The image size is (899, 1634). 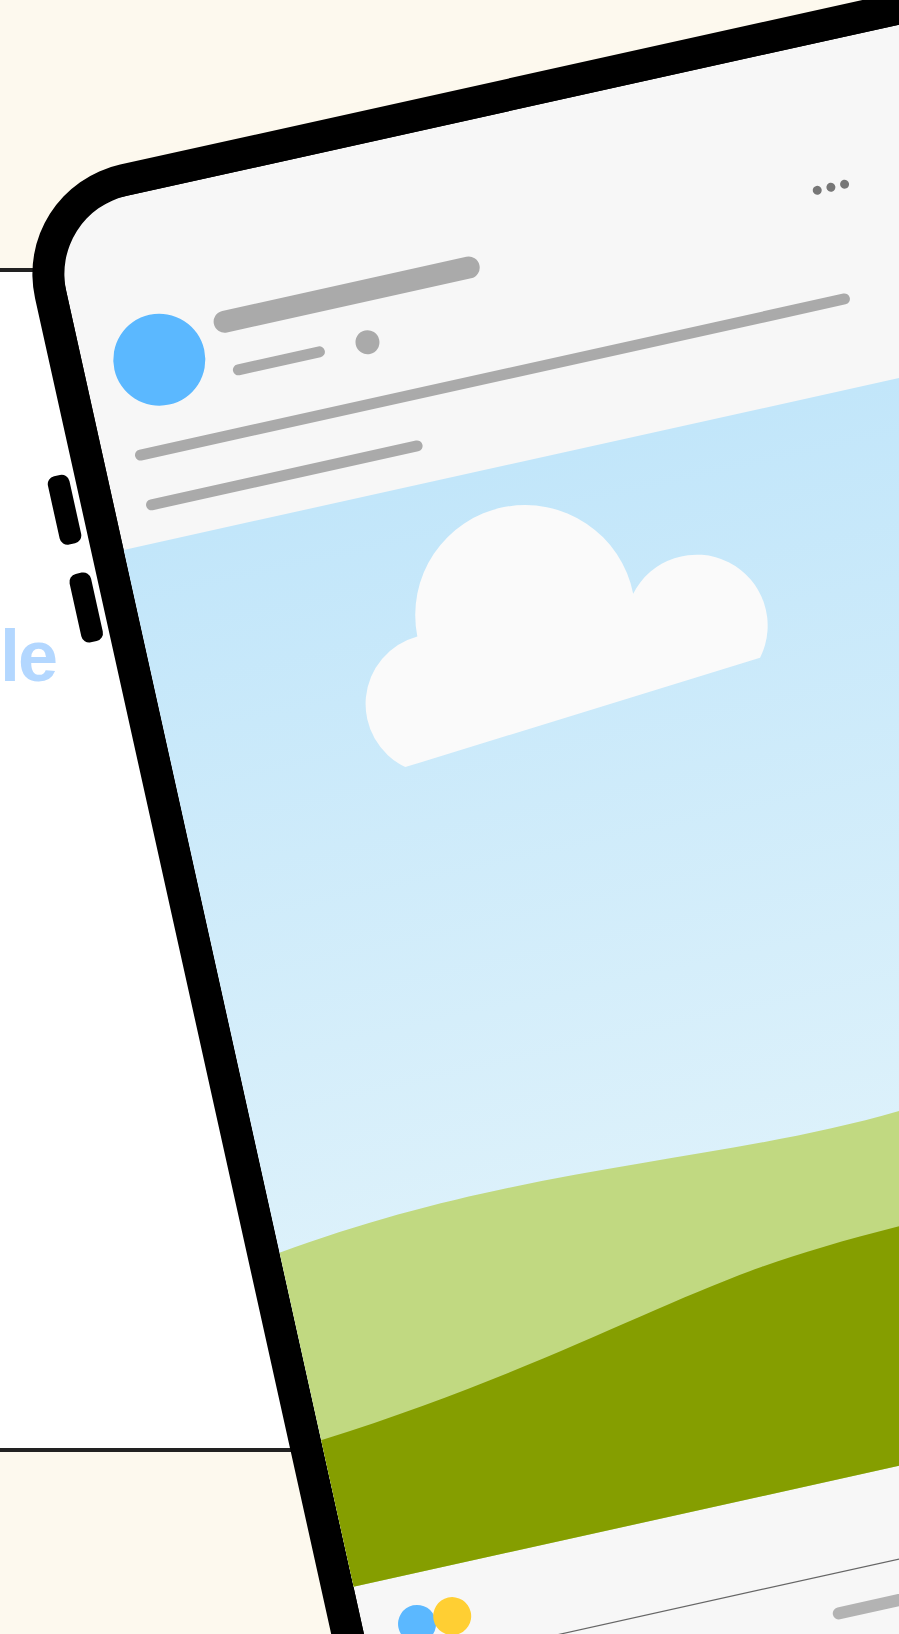 I want to click on heading-text: le, so click(x=29, y=653).